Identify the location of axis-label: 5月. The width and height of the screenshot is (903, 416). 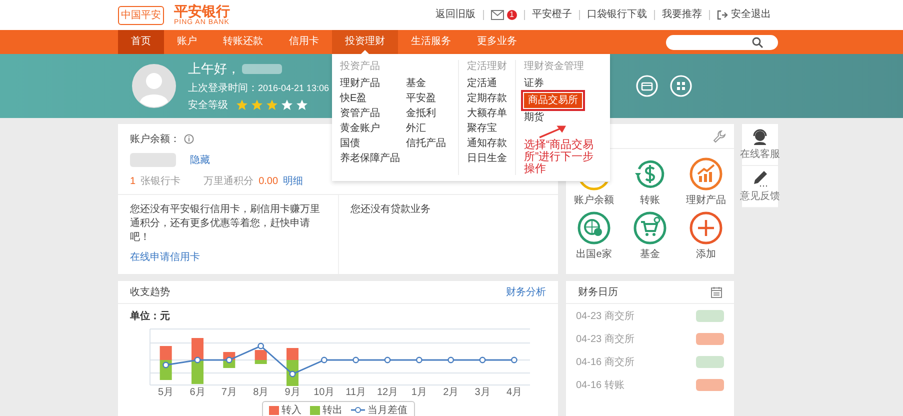
(166, 393).